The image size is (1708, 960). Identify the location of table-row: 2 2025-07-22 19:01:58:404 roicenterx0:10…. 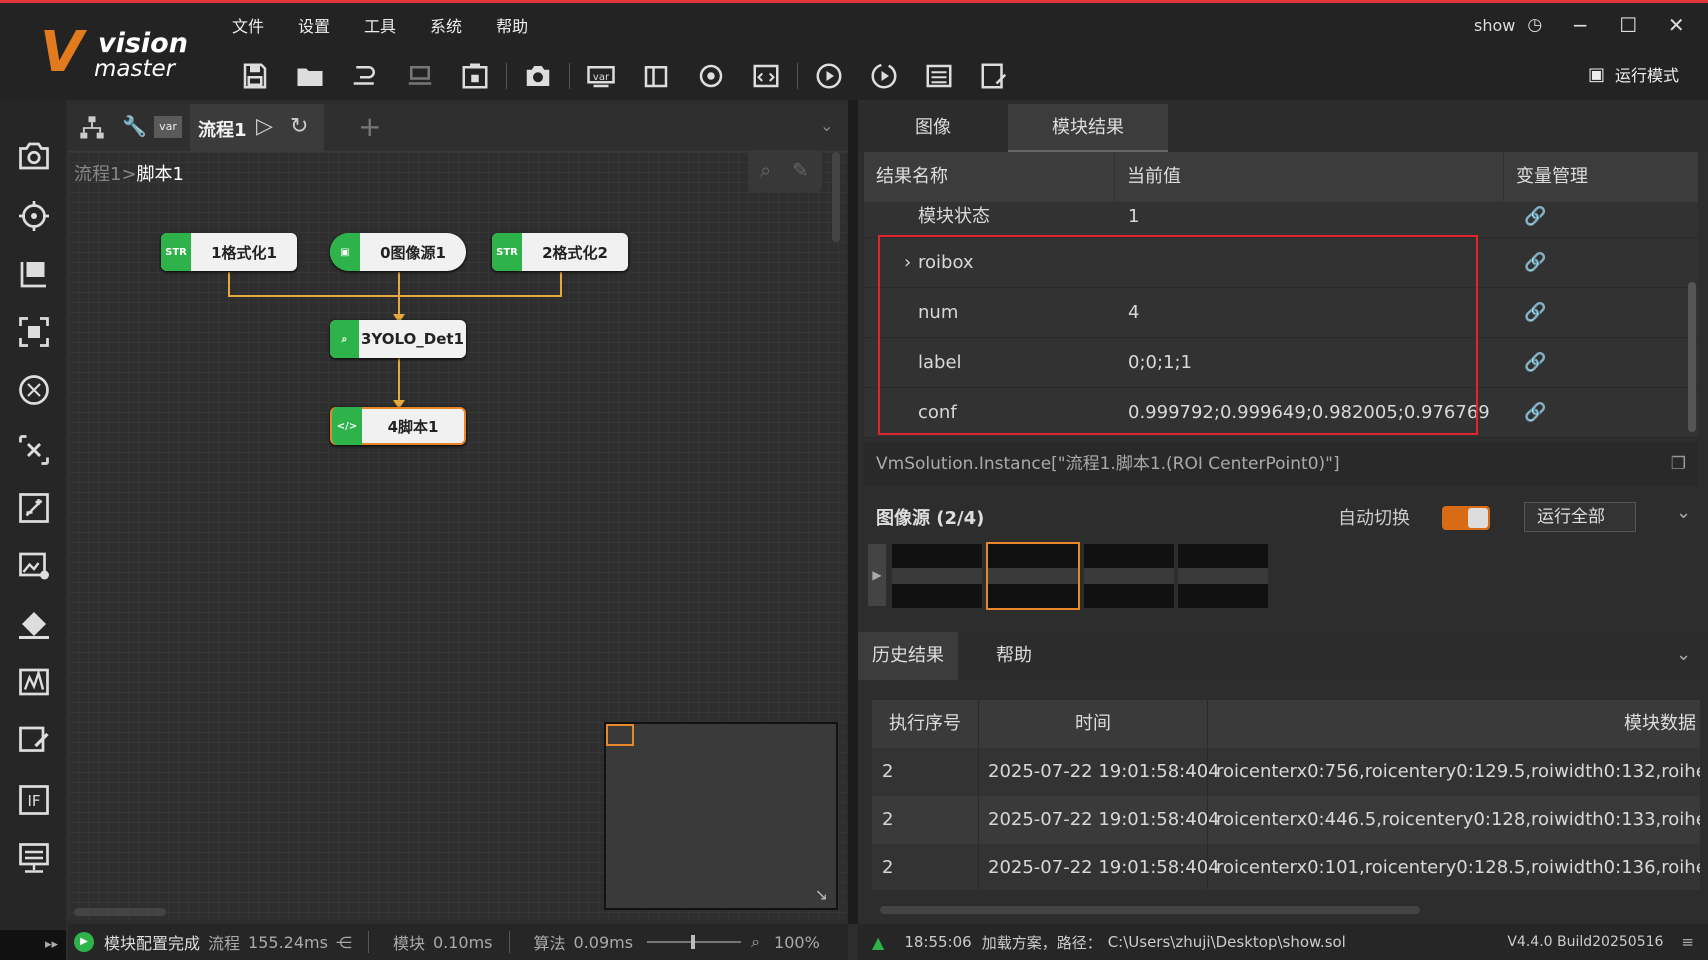
(1286, 868).